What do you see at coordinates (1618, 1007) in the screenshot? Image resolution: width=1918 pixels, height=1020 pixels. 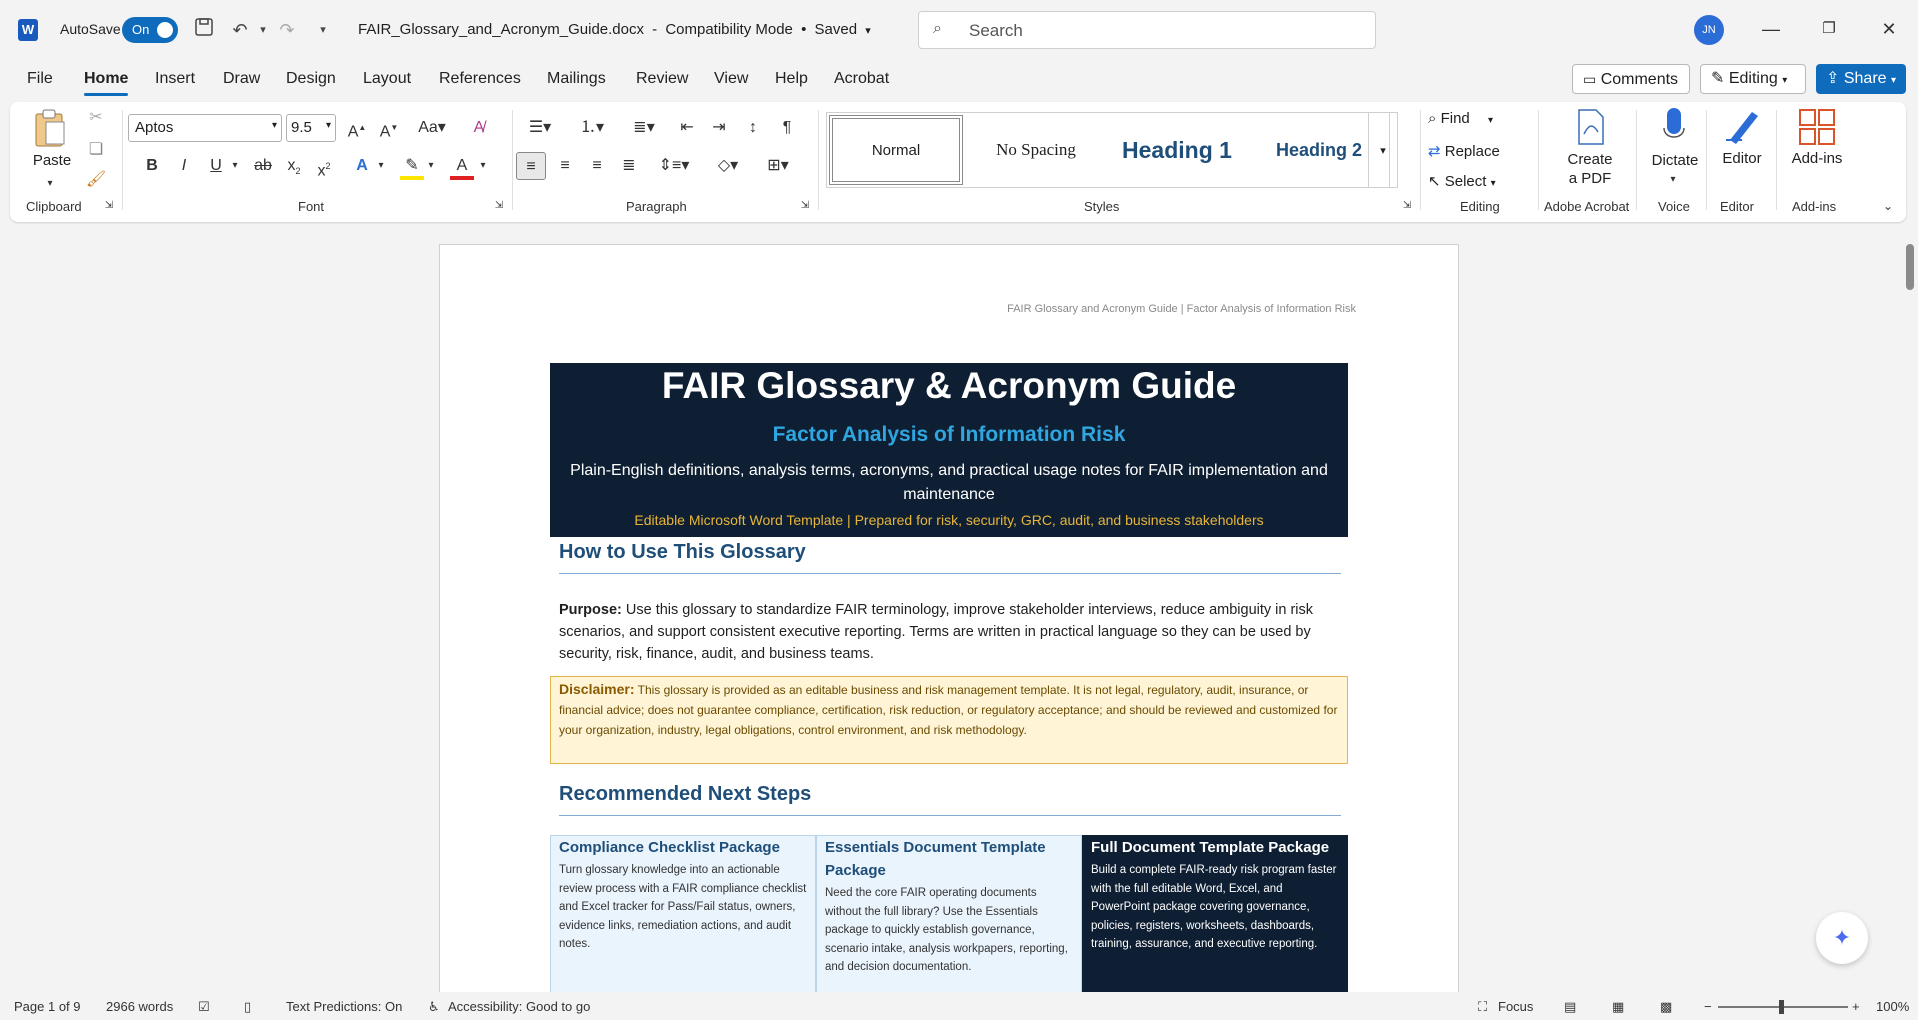 I see `print-layout-icon: ▦` at bounding box center [1618, 1007].